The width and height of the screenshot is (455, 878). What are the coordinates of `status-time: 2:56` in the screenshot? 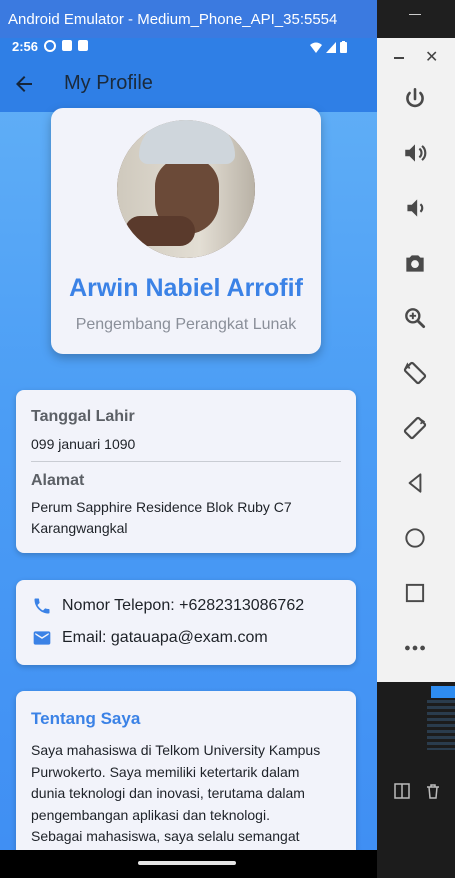 It's located at (25, 46).